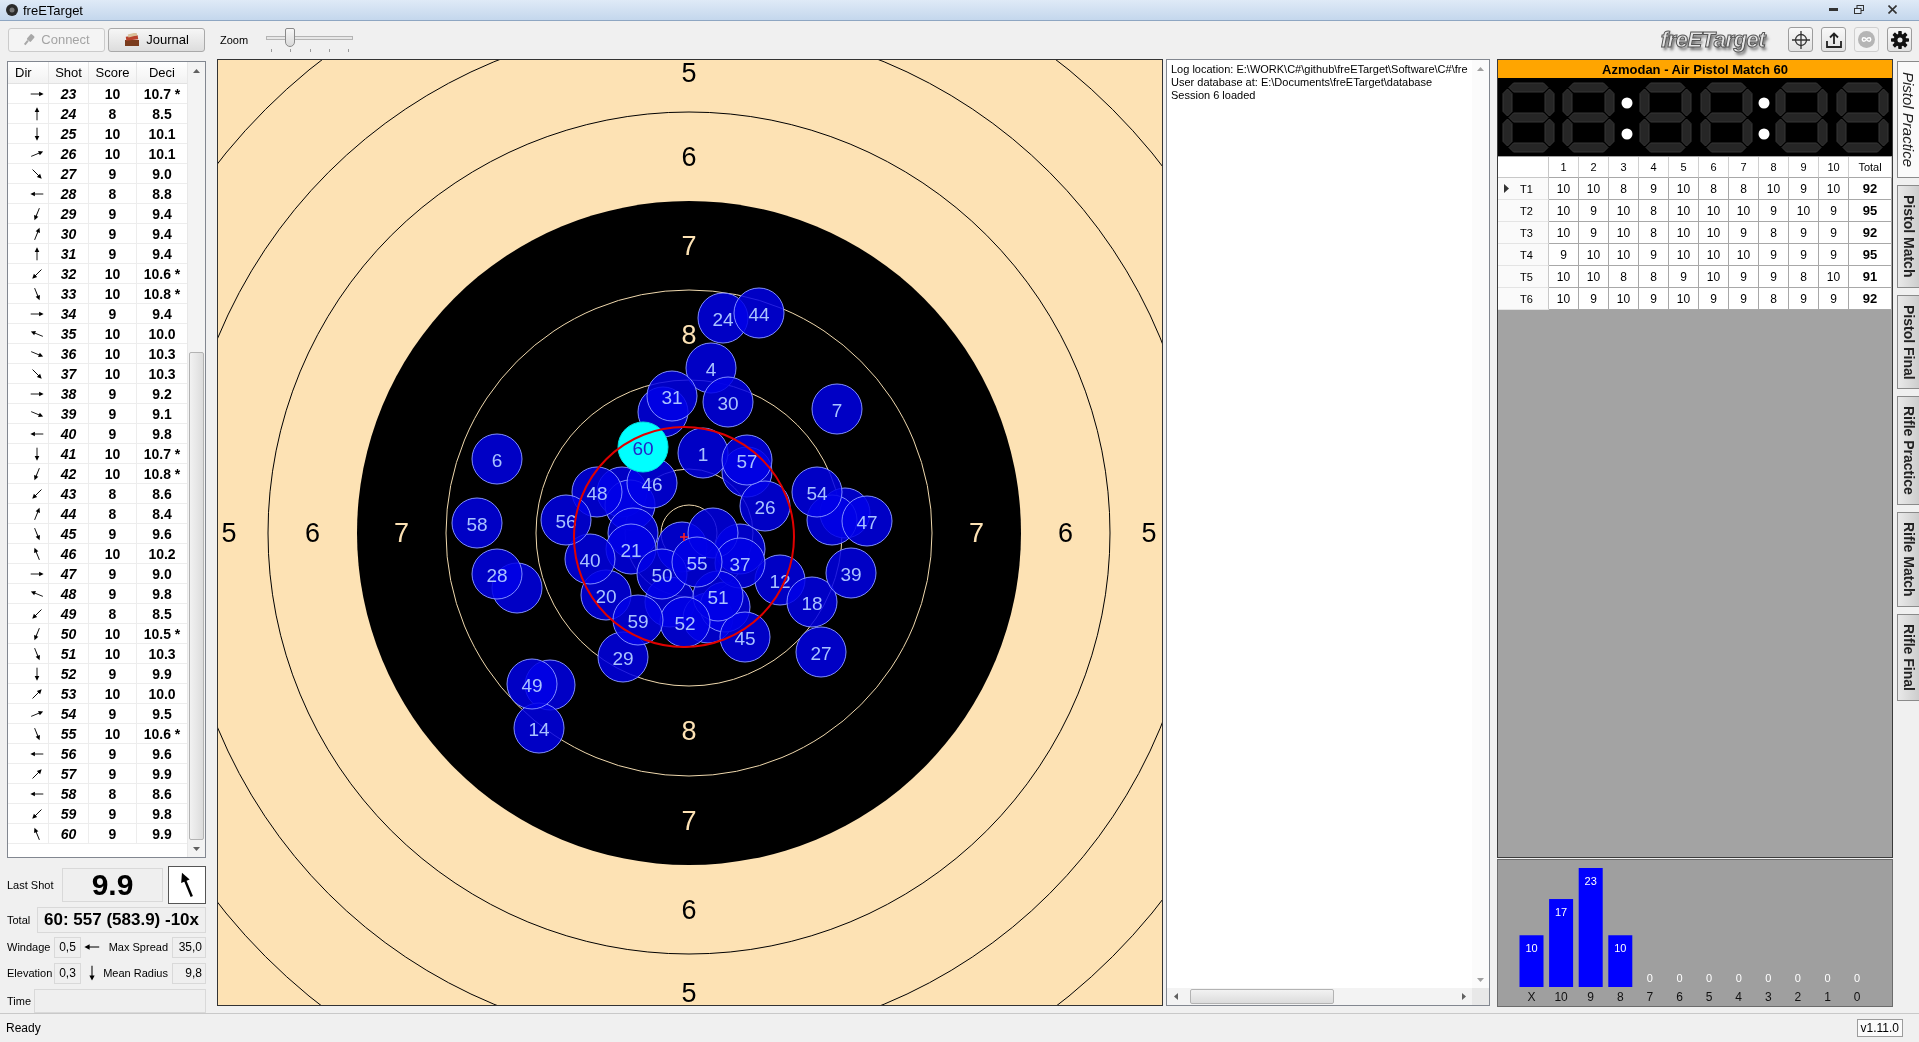 This screenshot has height=1042, width=1919. What do you see at coordinates (1523, 277) in the screenshot?
I see `row-header: T5` at bounding box center [1523, 277].